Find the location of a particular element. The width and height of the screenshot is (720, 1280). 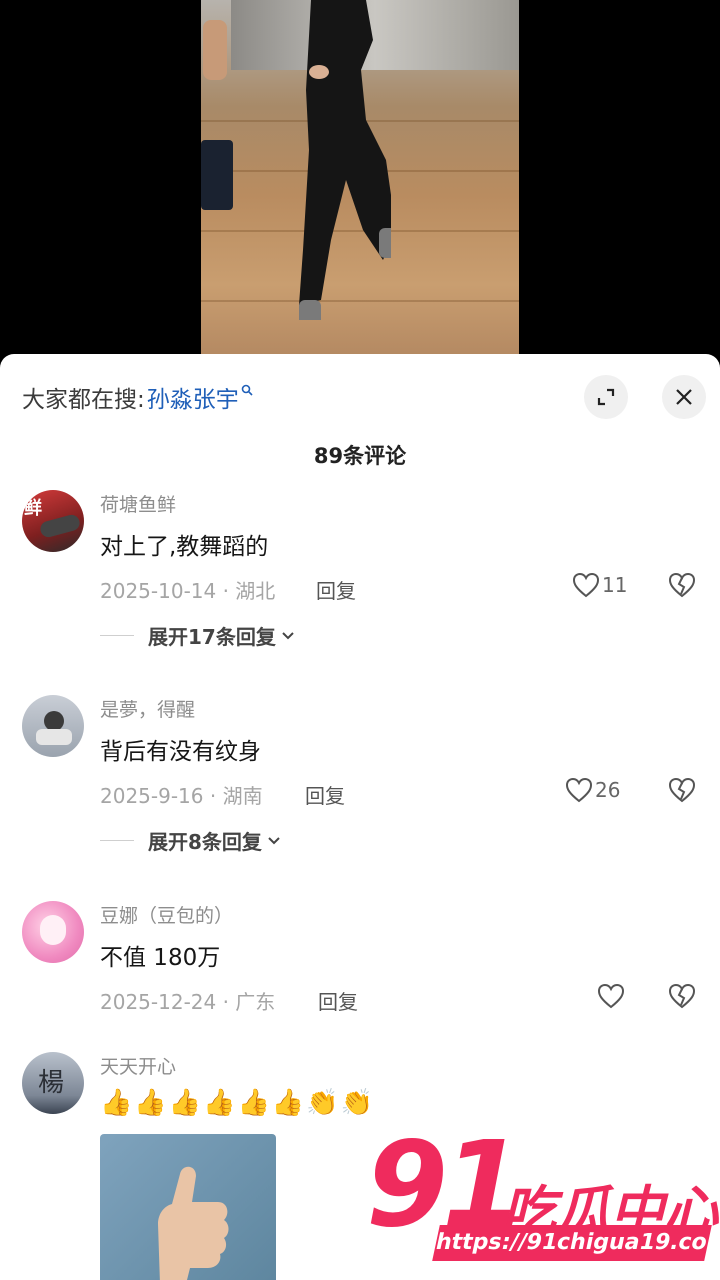

avatar: 楊 is located at coordinates (53, 1083).